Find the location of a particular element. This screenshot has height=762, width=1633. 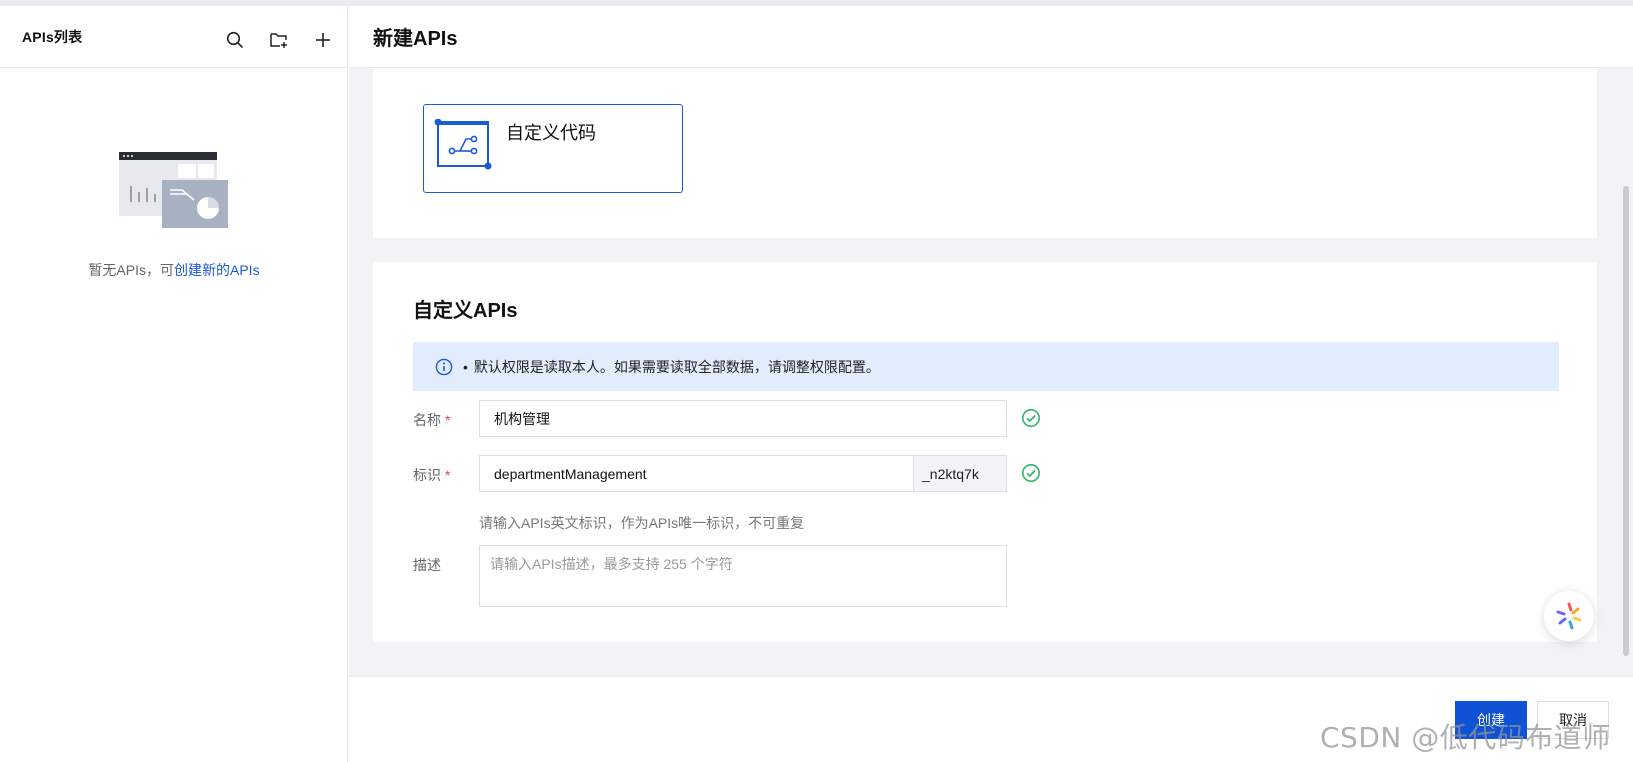

assistant-icon is located at coordinates (1569, 616).